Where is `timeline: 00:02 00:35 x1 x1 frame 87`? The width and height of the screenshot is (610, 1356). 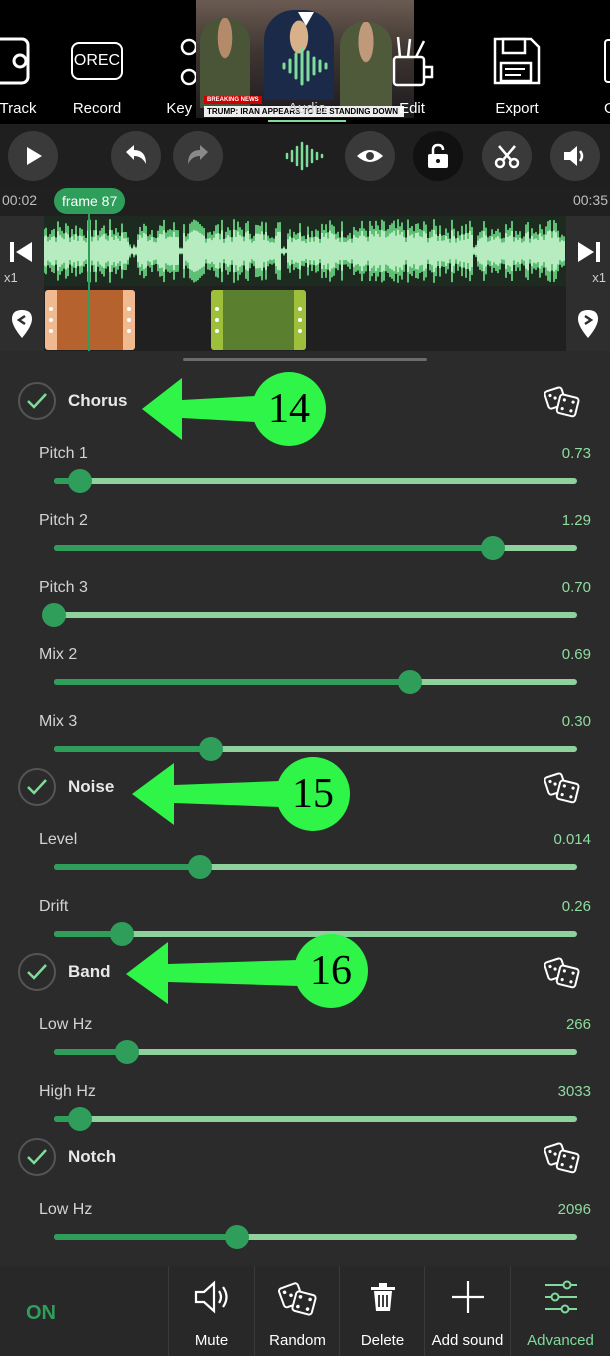 timeline: 00:02 00:35 x1 x1 frame 87 is located at coordinates (305, 268).